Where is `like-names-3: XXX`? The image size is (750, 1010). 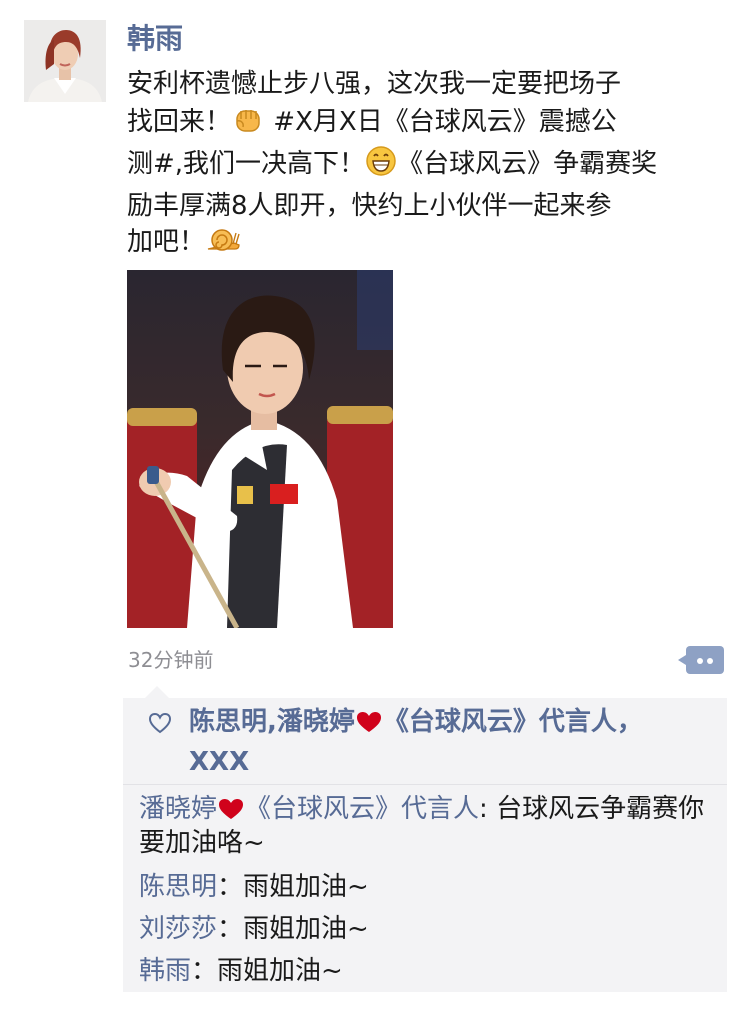 like-names-3: XXX is located at coordinates (219, 762).